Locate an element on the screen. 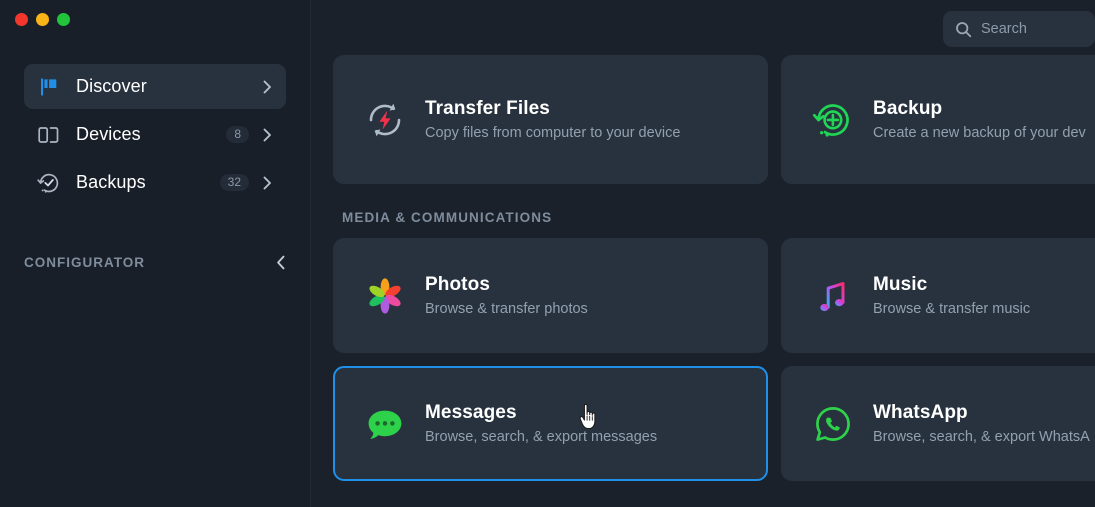 The width and height of the screenshot is (1095, 507). section-header-media-communications: MEDIA & COMMUNICATIONS is located at coordinates (447, 217).